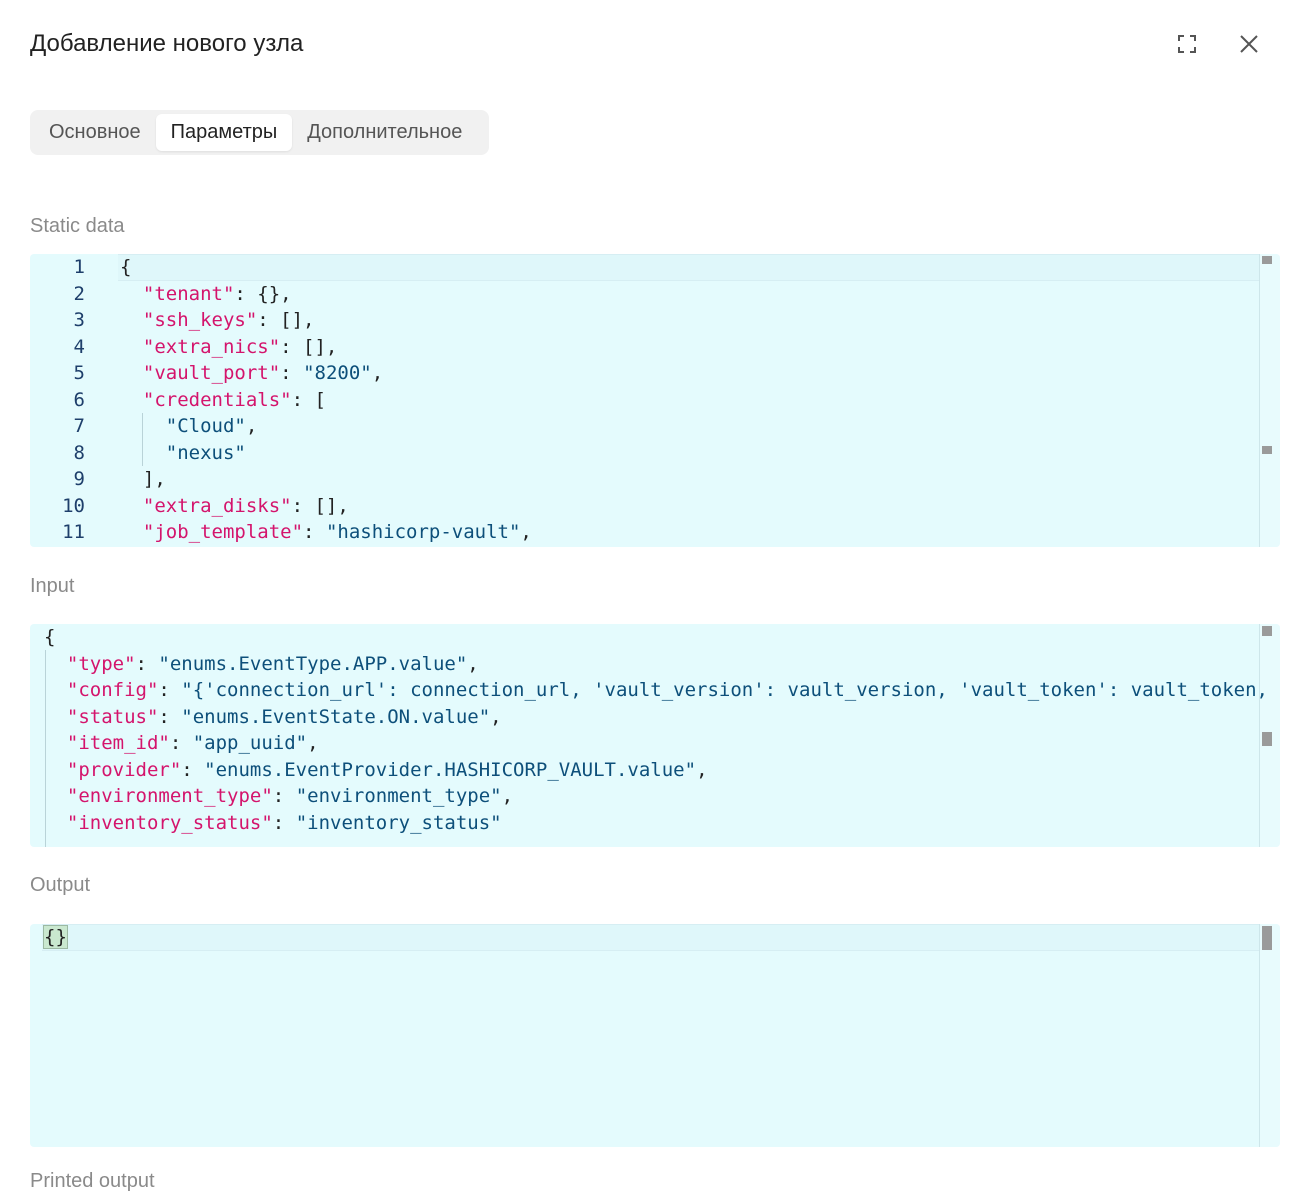 Image resolution: width=1301 pixels, height=1193 pixels. I want to click on json-key: "job_template", so click(223, 532).